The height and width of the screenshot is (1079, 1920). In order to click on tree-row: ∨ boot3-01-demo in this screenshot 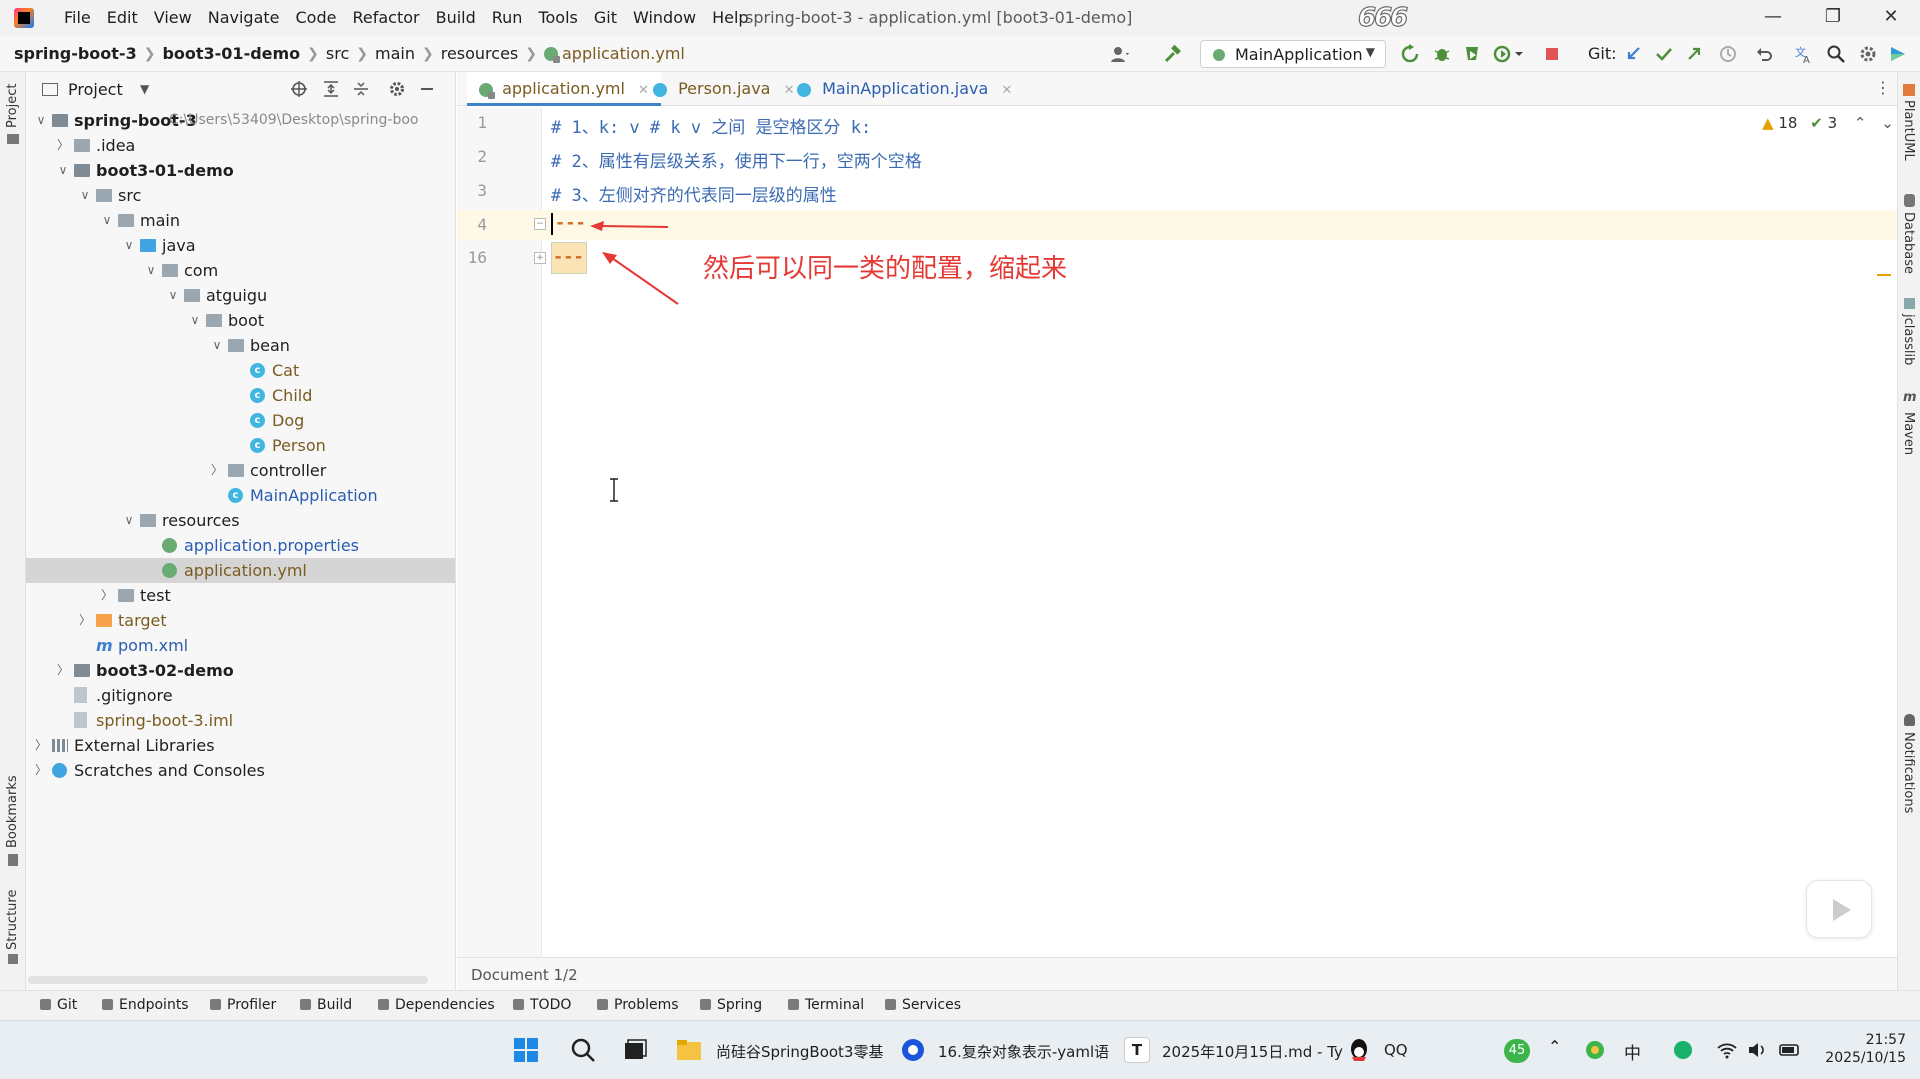, I will do `click(240, 170)`.